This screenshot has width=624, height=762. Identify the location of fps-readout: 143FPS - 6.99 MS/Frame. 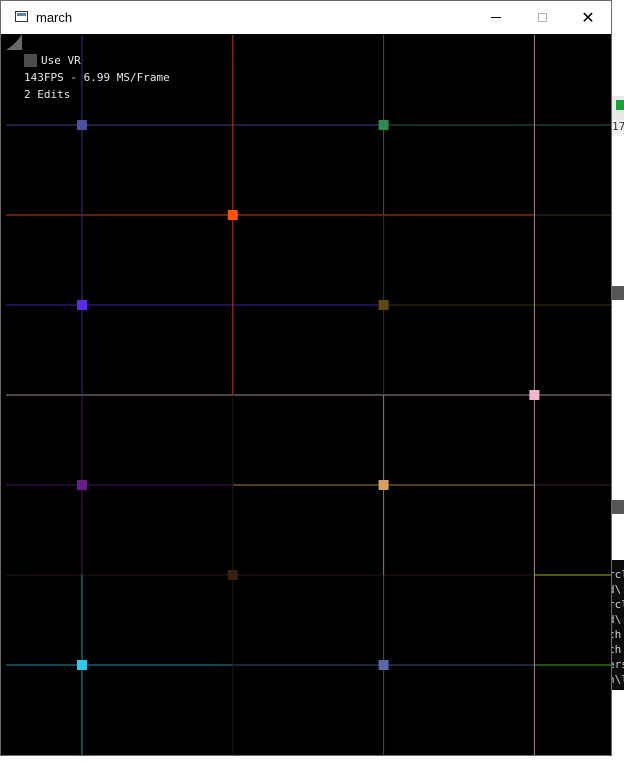
(97, 77).